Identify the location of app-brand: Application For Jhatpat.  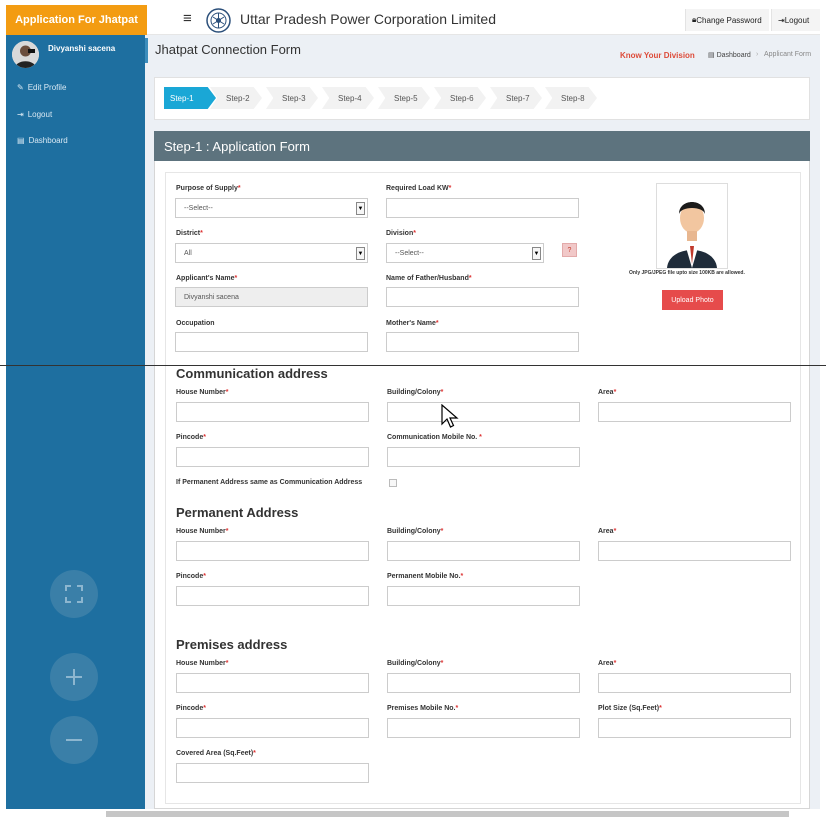
(76, 20).